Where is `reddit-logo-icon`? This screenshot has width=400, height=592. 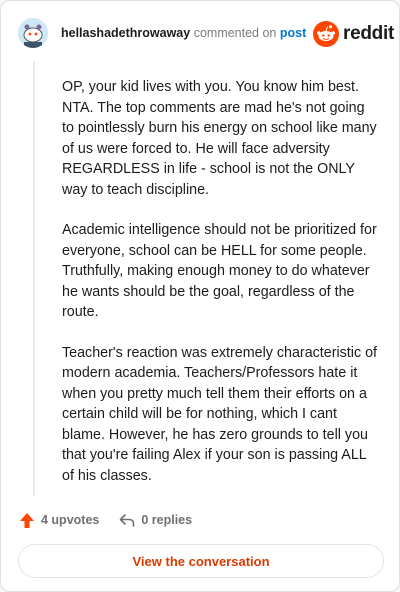
reddit-logo-icon is located at coordinates (326, 34).